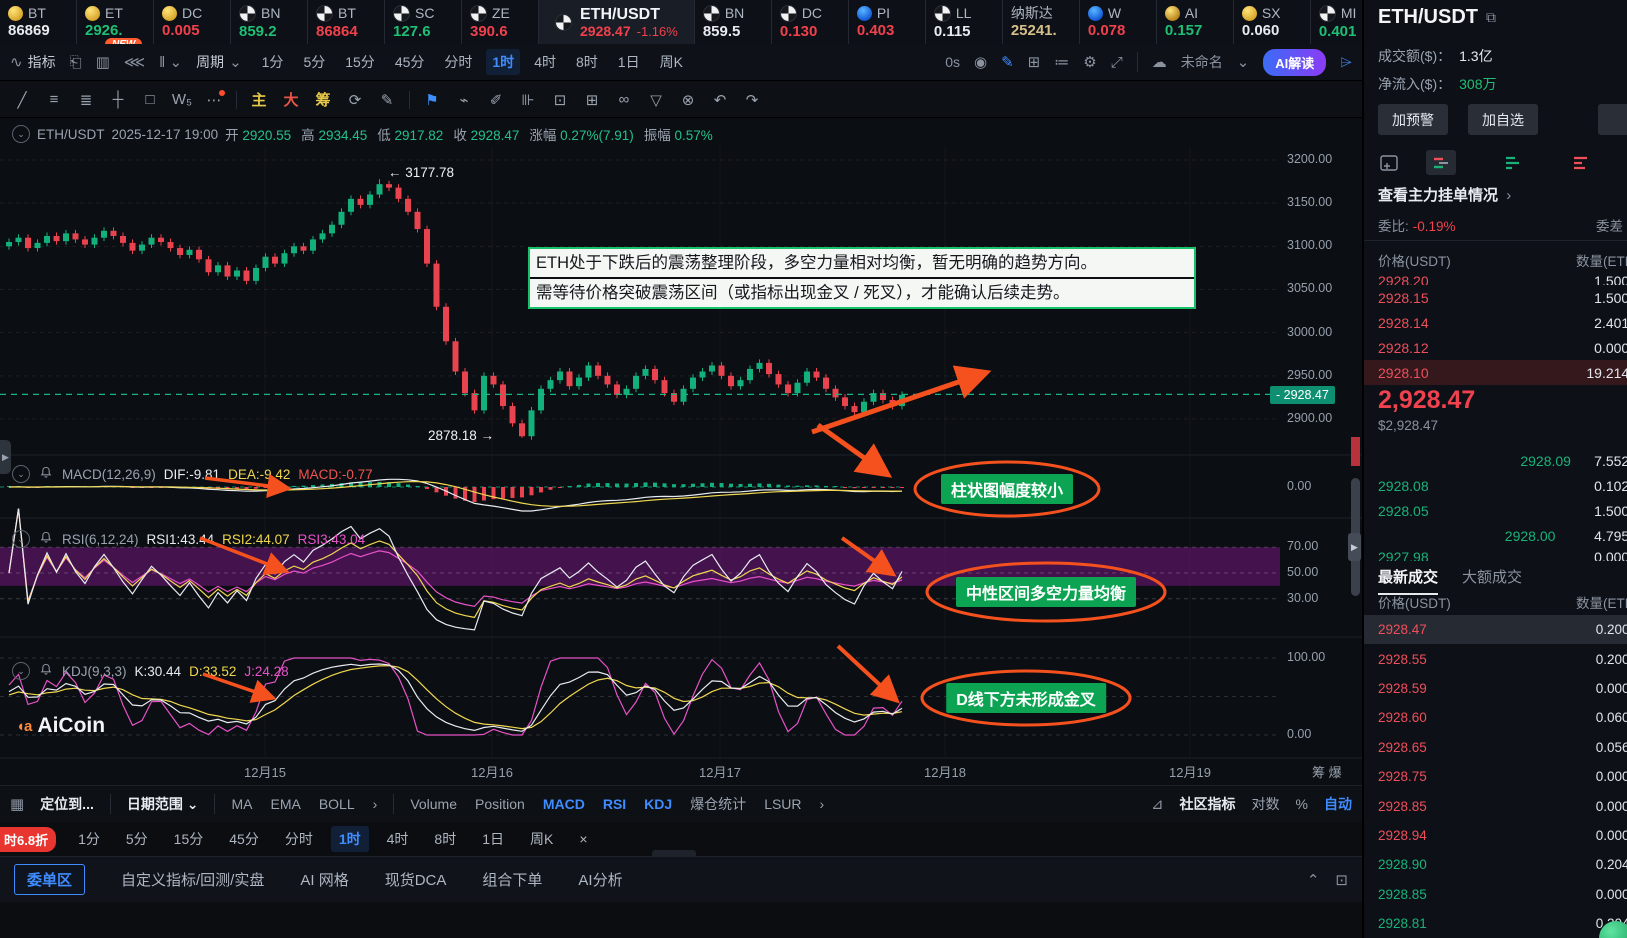 The width and height of the screenshot is (1627, 938). What do you see at coordinates (1243, 62) in the screenshot?
I see `chevron-down-icon: ⌄` at bounding box center [1243, 62].